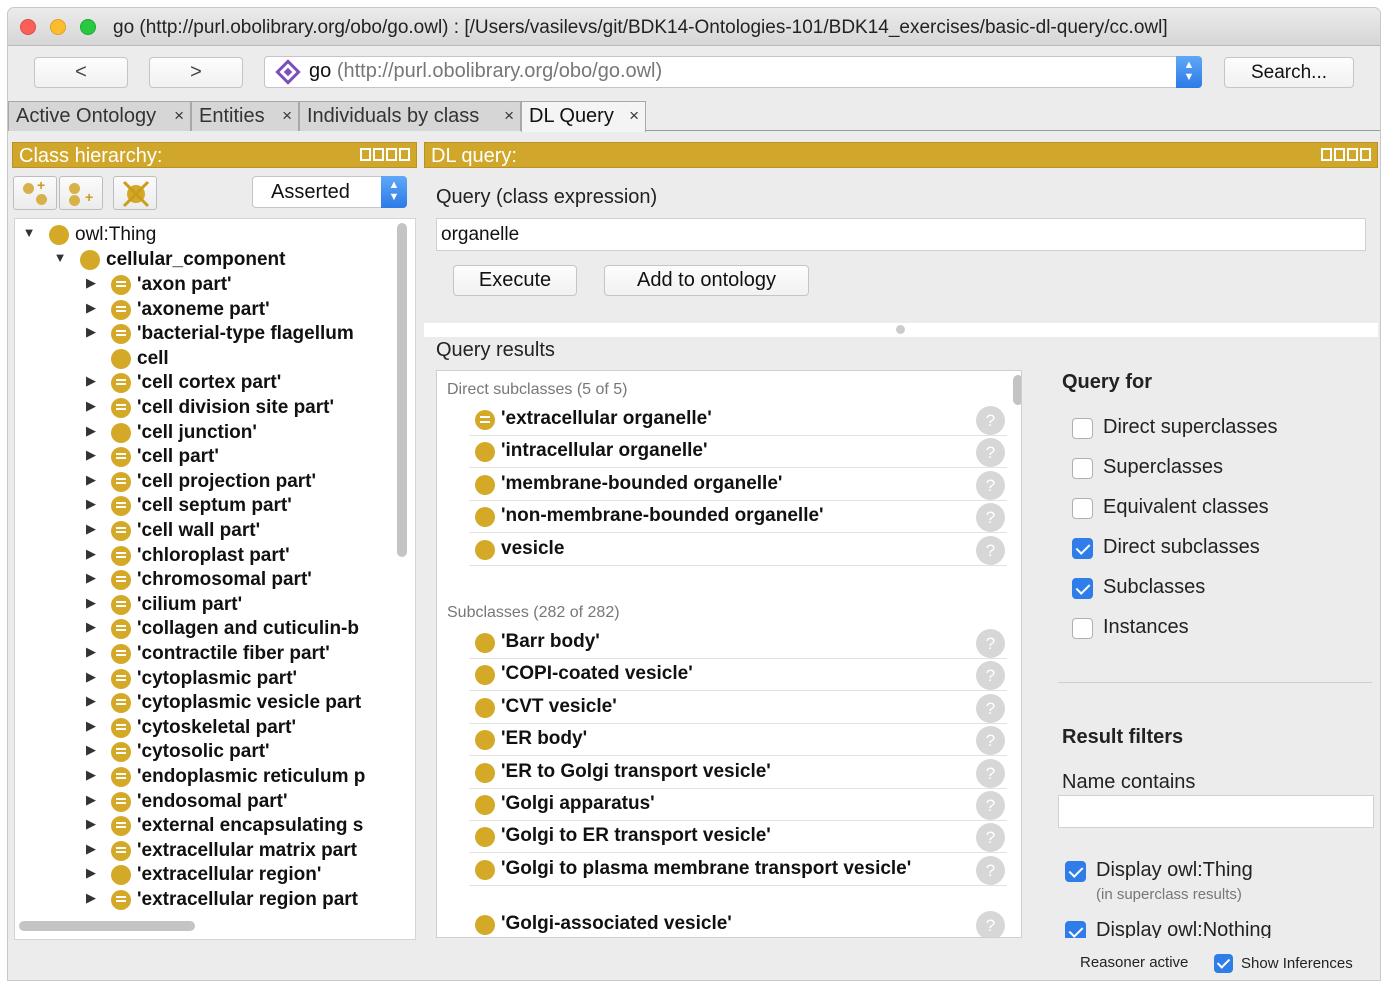 This screenshot has width=1394, height=988. I want to click on result-row: 'Golgi-associated vesicle'?, so click(738, 923).